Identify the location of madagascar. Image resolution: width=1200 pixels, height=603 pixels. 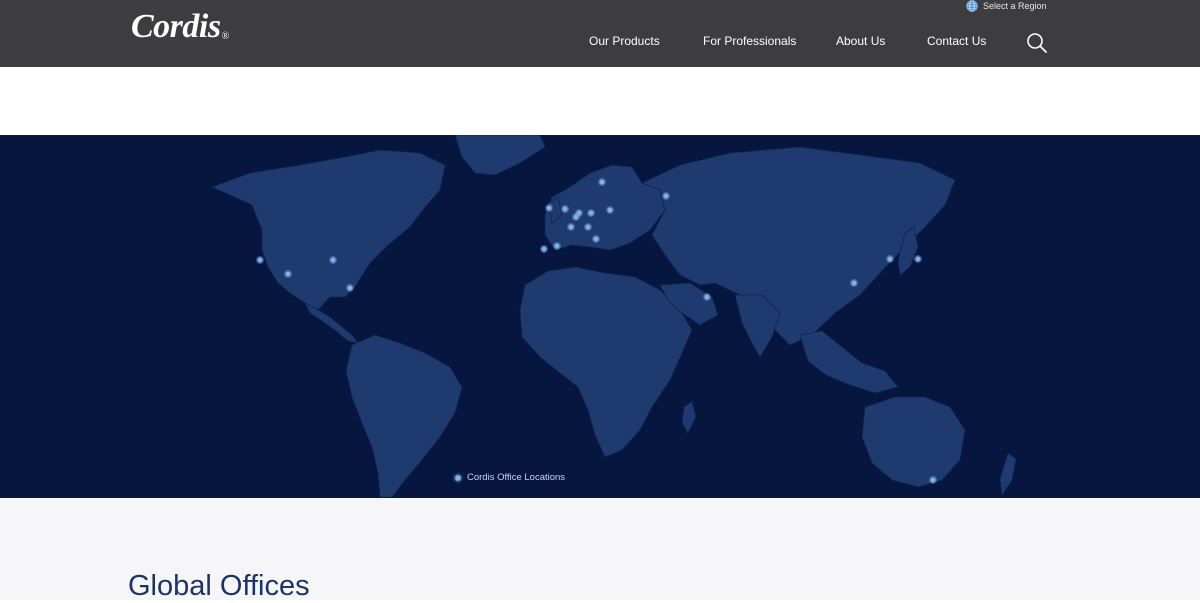
(689, 417).